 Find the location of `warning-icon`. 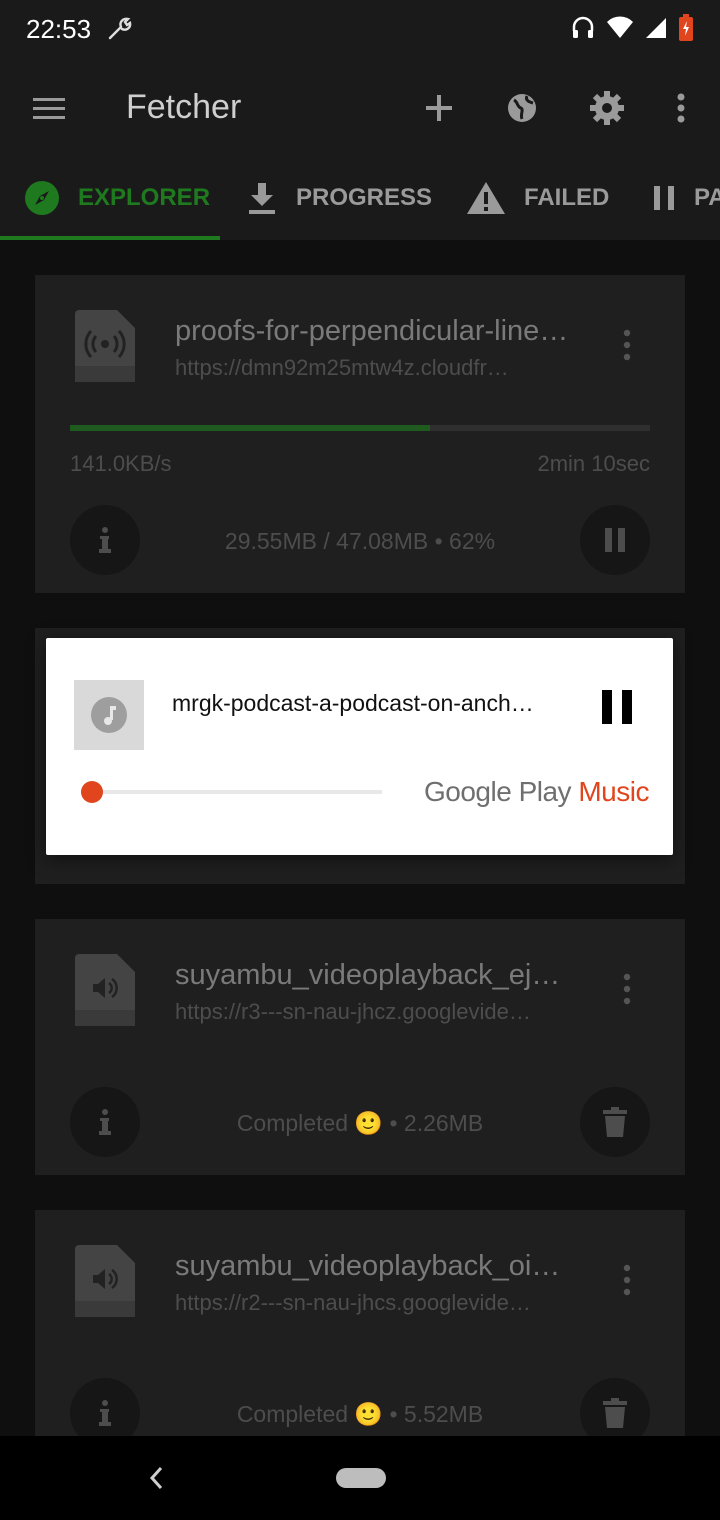

warning-icon is located at coordinates (486, 198).